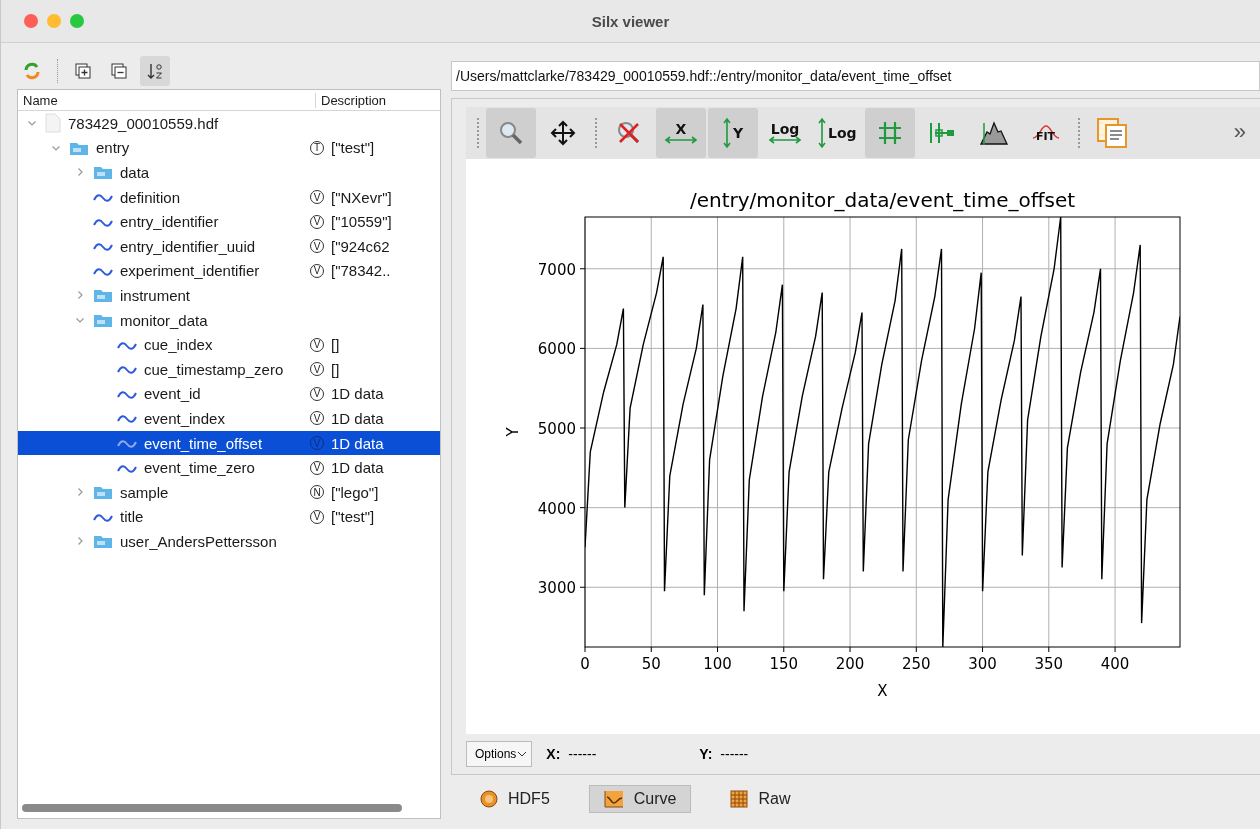 Image resolution: width=1260 pixels, height=829 pixels. I want to click on expand-all-icon, so click(83, 71).